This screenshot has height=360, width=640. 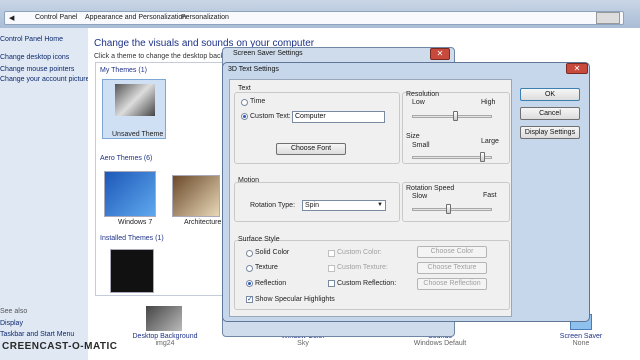 I want to click on rotation-speed-fast-label: Fast, so click(x=490, y=195).